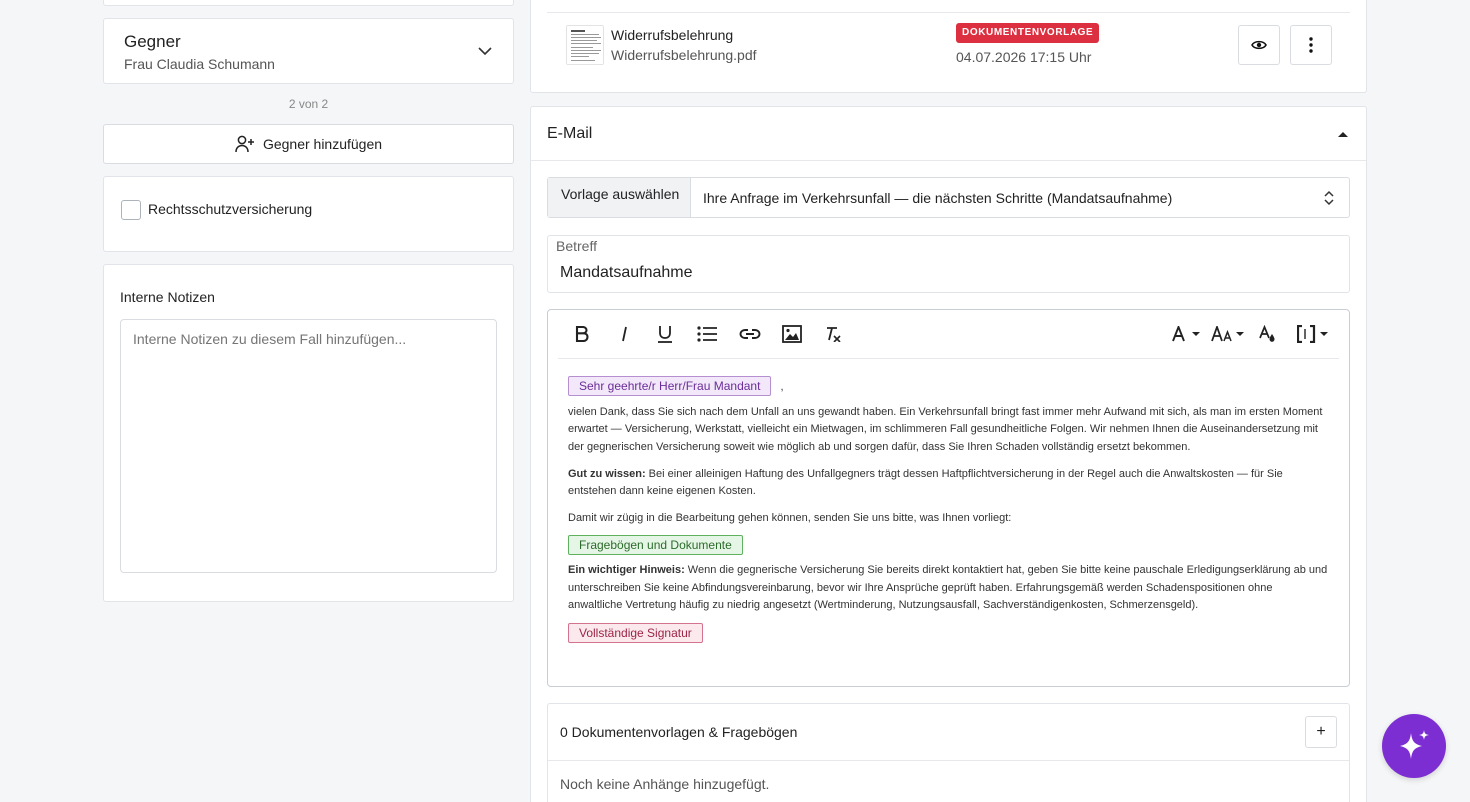  What do you see at coordinates (582, 334) in the screenshot?
I see `bold-icon` at bounding box center [582, 334].